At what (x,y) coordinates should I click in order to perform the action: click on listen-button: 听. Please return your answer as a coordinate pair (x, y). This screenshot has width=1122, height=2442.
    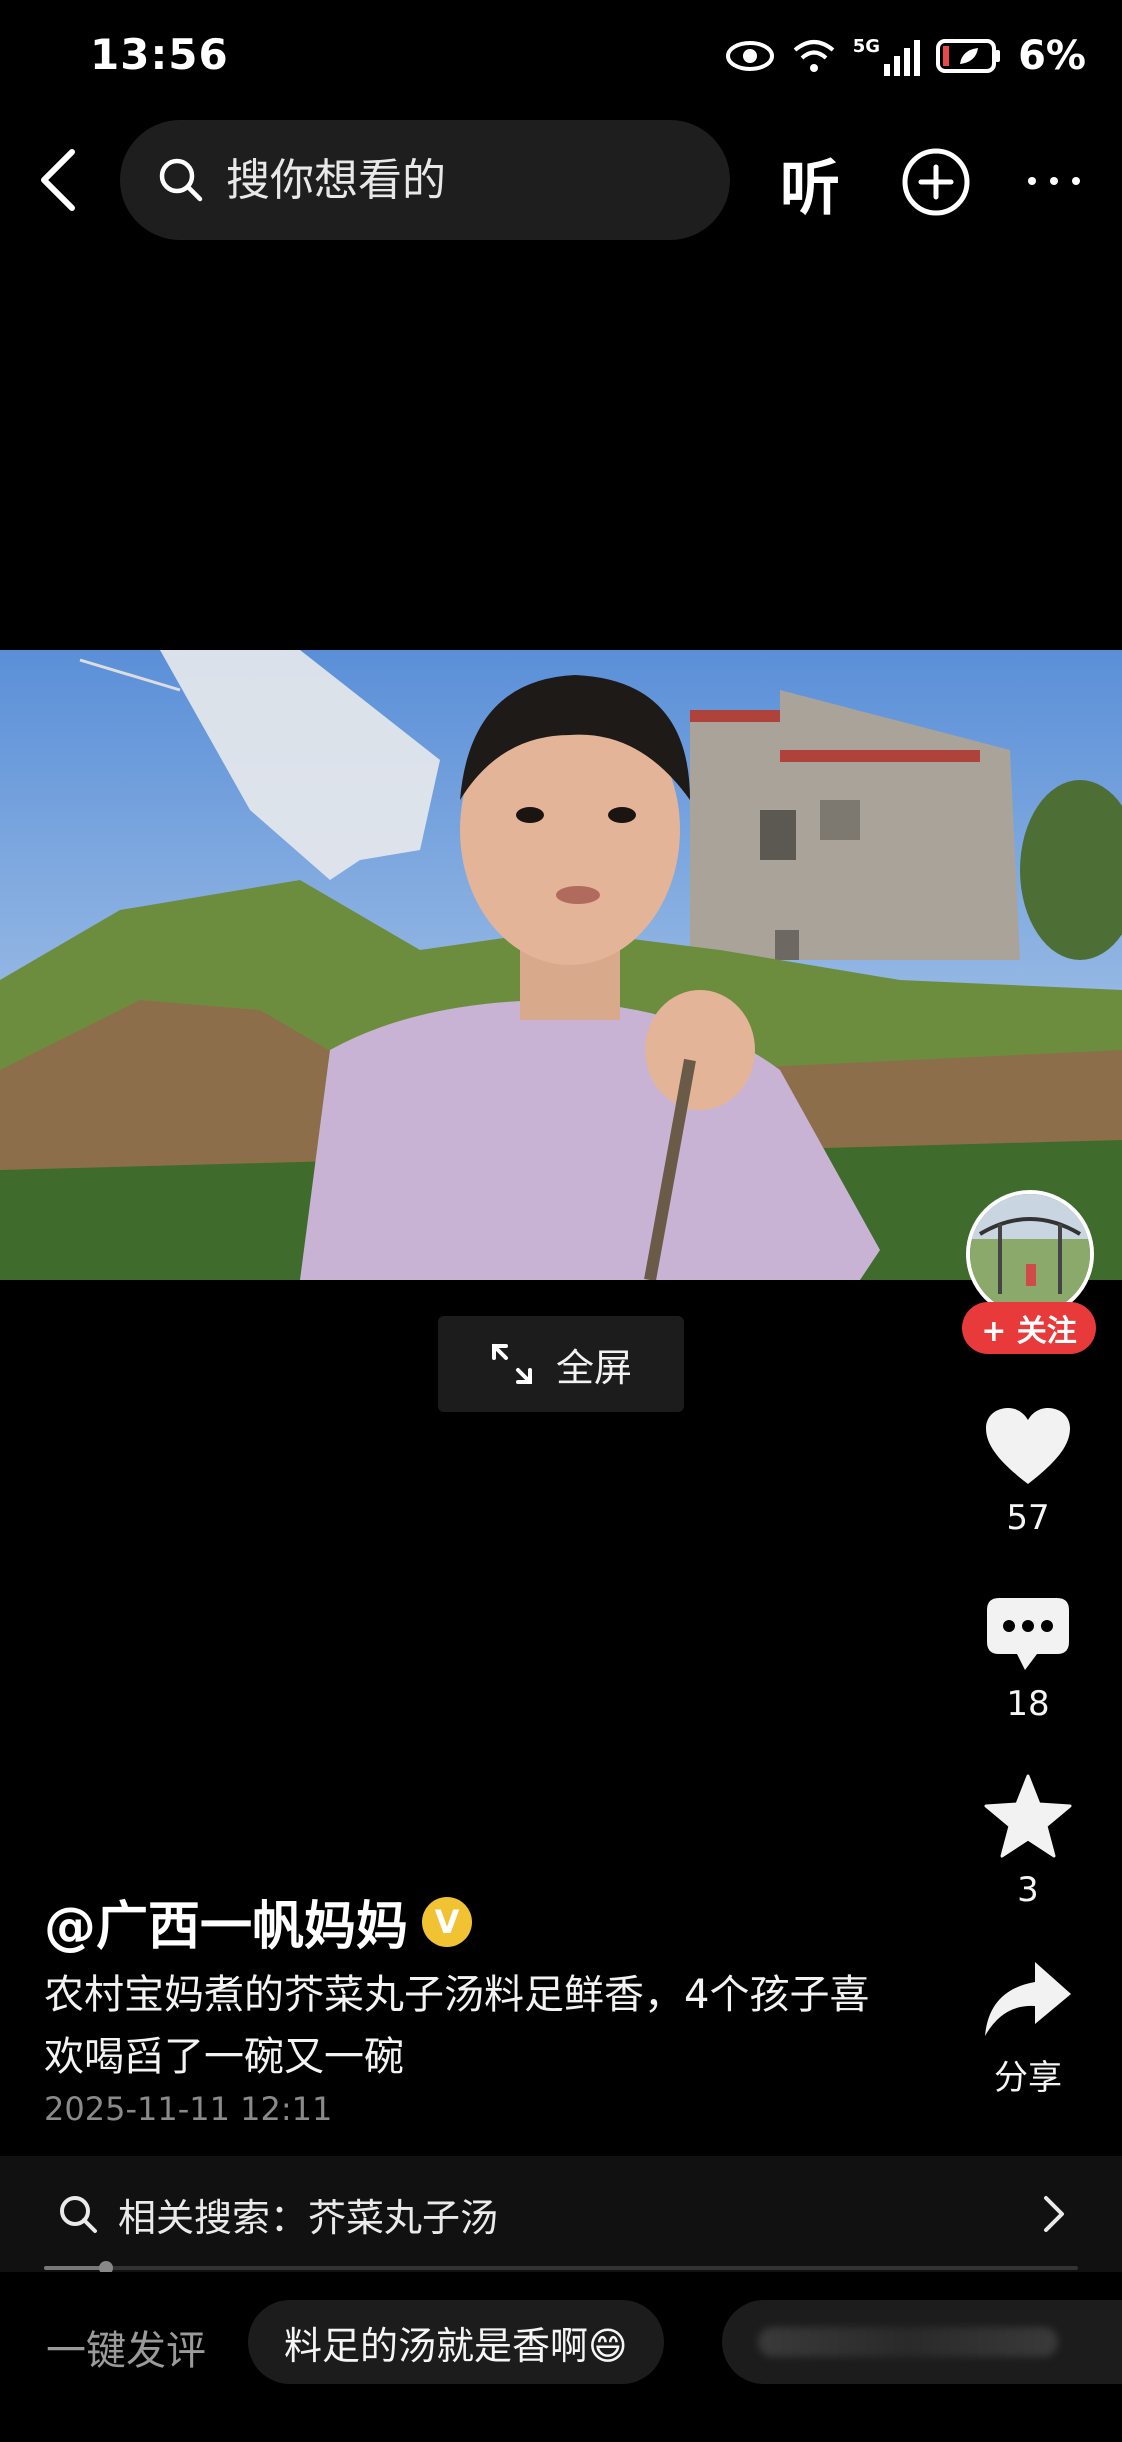
    Looking at the image, I should click on (810, 183).